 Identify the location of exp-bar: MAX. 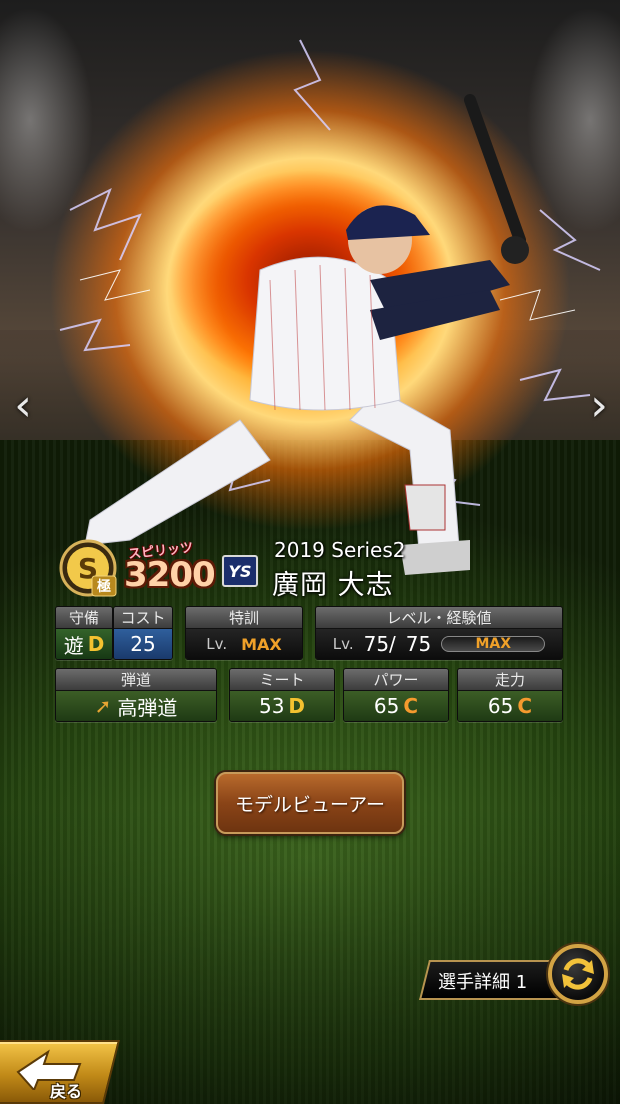
(493, 644).